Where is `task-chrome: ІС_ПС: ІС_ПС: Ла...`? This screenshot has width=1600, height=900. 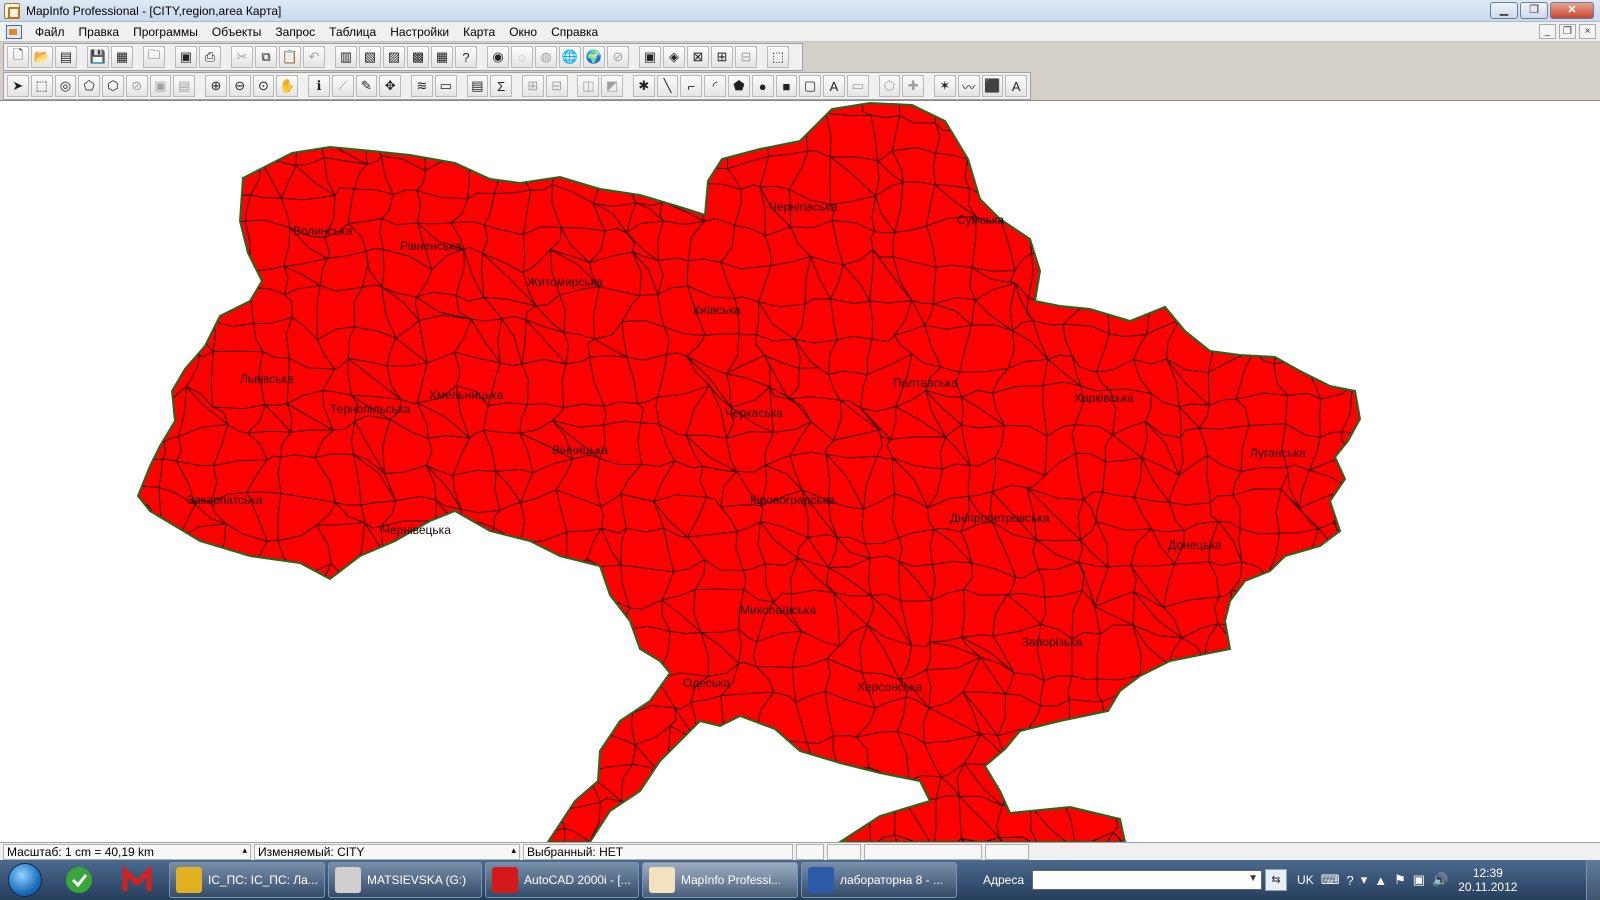 task-chrome: ІС_ПС: ІС_ПС: Ла... is located at coordinates (247, 880).